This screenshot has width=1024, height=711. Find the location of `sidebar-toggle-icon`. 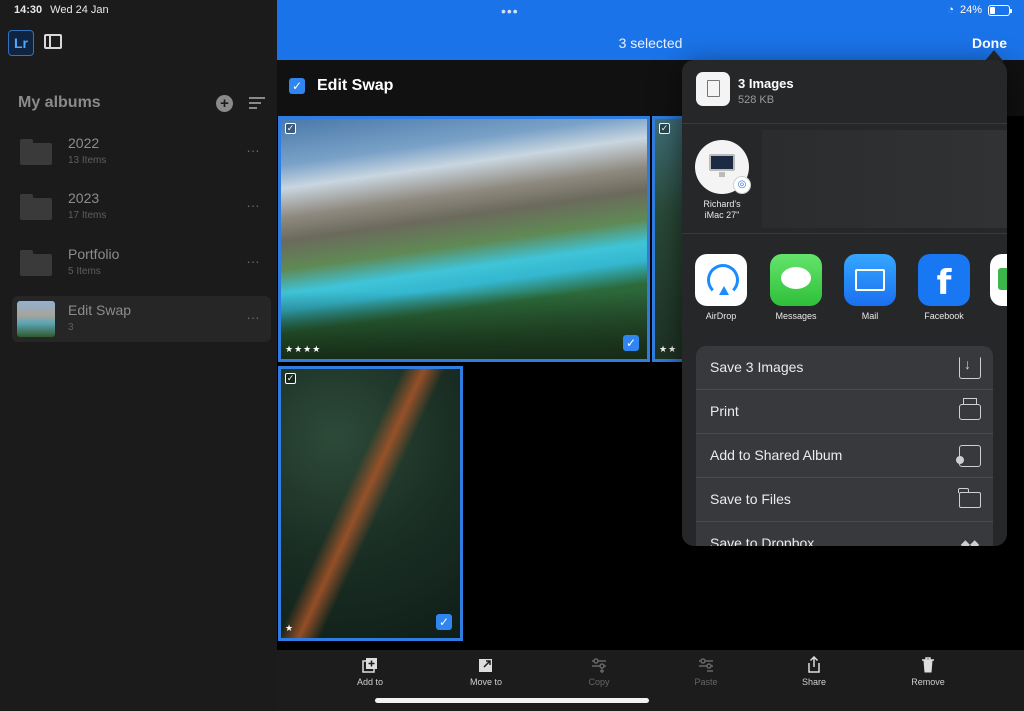

sidebar-toggle-icon is located at coordinates (53, 41).